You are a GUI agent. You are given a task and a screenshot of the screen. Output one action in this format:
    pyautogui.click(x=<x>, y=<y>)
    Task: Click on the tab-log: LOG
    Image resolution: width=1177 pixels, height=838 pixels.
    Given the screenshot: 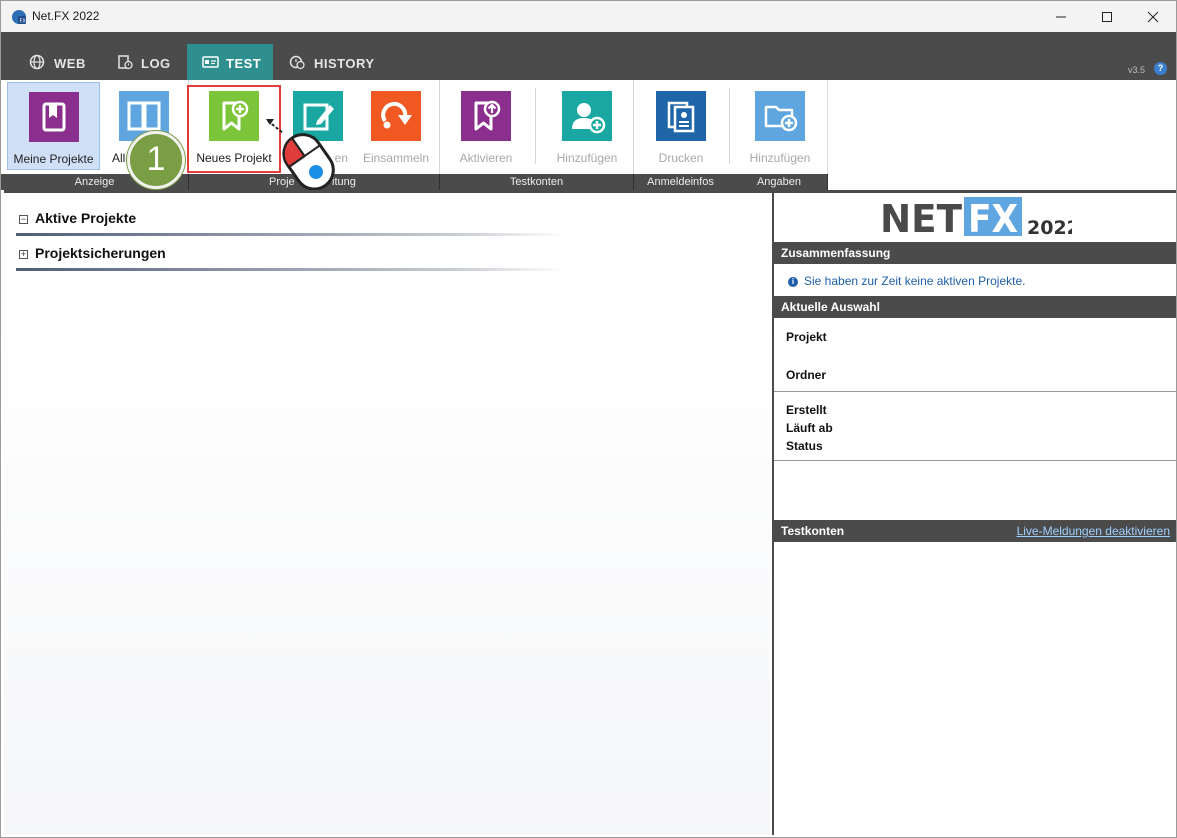 What is the action you would take?
    pyautogui.click(x=144, y=62)
    